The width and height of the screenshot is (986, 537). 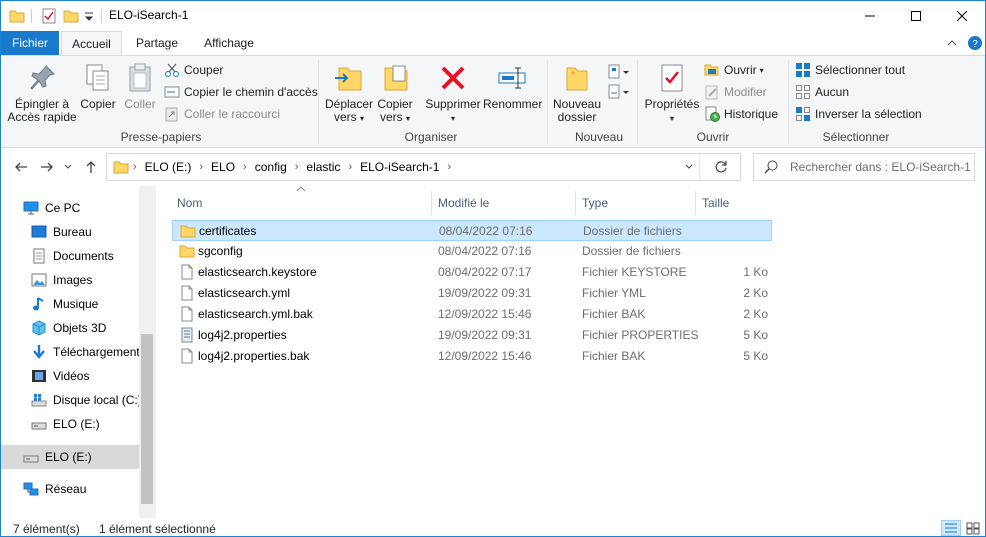 What do you see at coordinates (712, 114) in the screenshot?
I see `history-icon` at bounding box center [712, 114].